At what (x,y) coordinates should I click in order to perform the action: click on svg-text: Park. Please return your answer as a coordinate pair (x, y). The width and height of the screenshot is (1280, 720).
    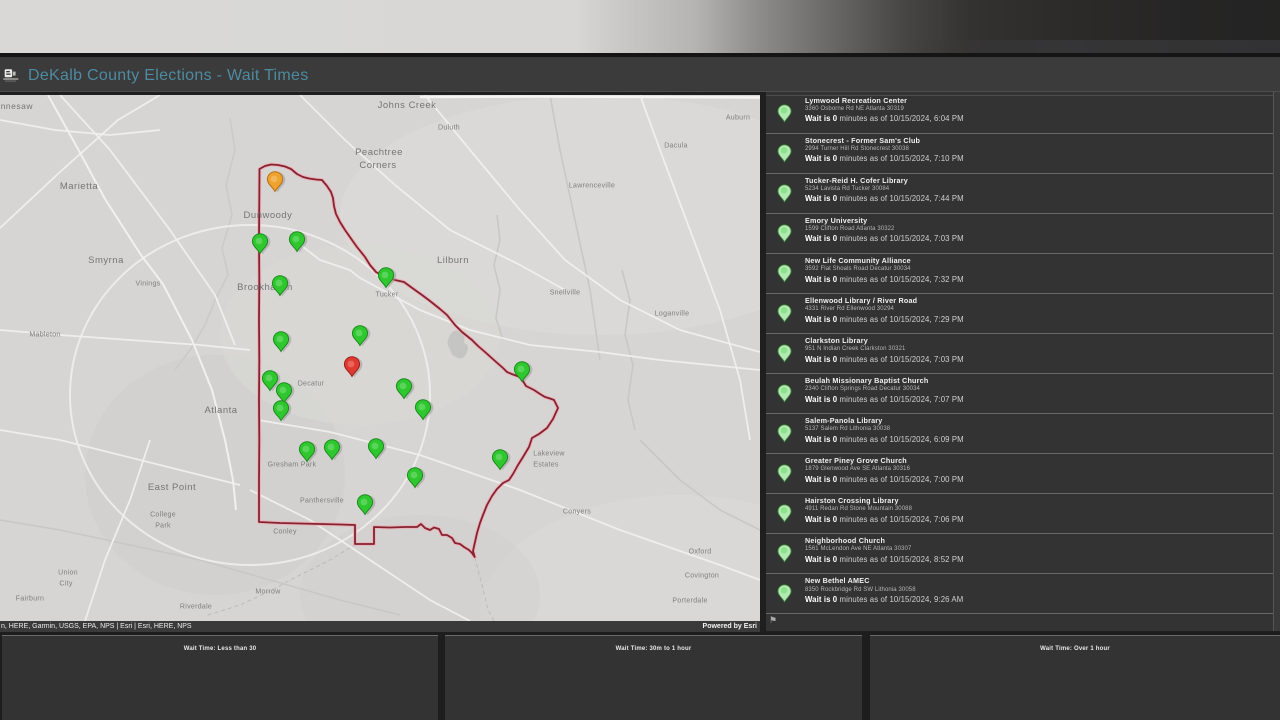
    Looking at the image, I should click on (163, 526).